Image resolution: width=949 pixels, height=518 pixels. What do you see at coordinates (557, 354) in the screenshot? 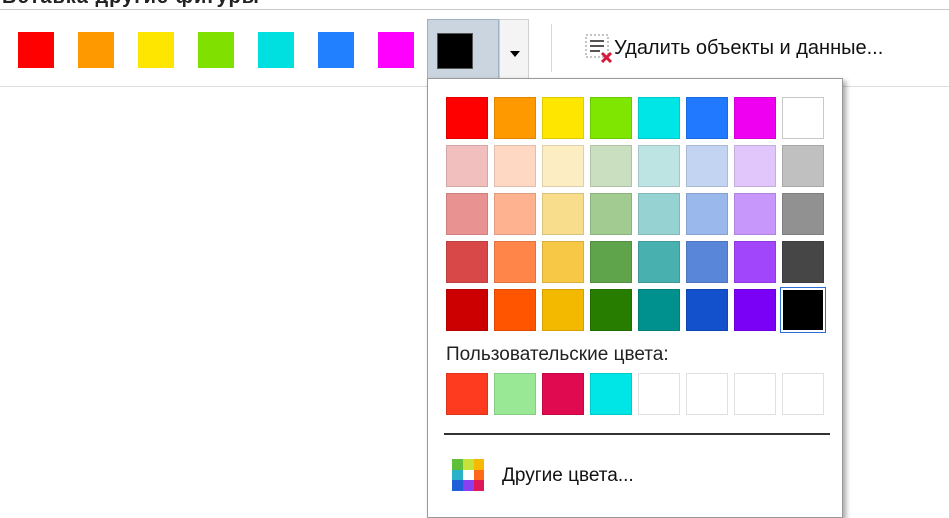
I see `custom-colors-label: Пользовательские цвета:` at bounding box center [557, 354].